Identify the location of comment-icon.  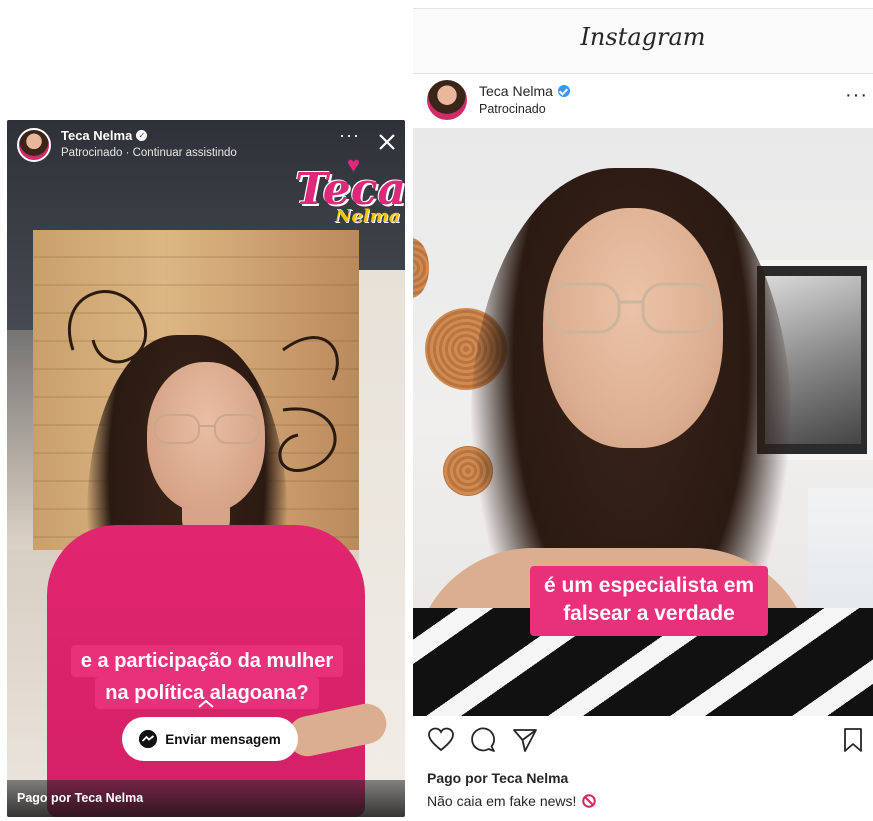
(483, 740).